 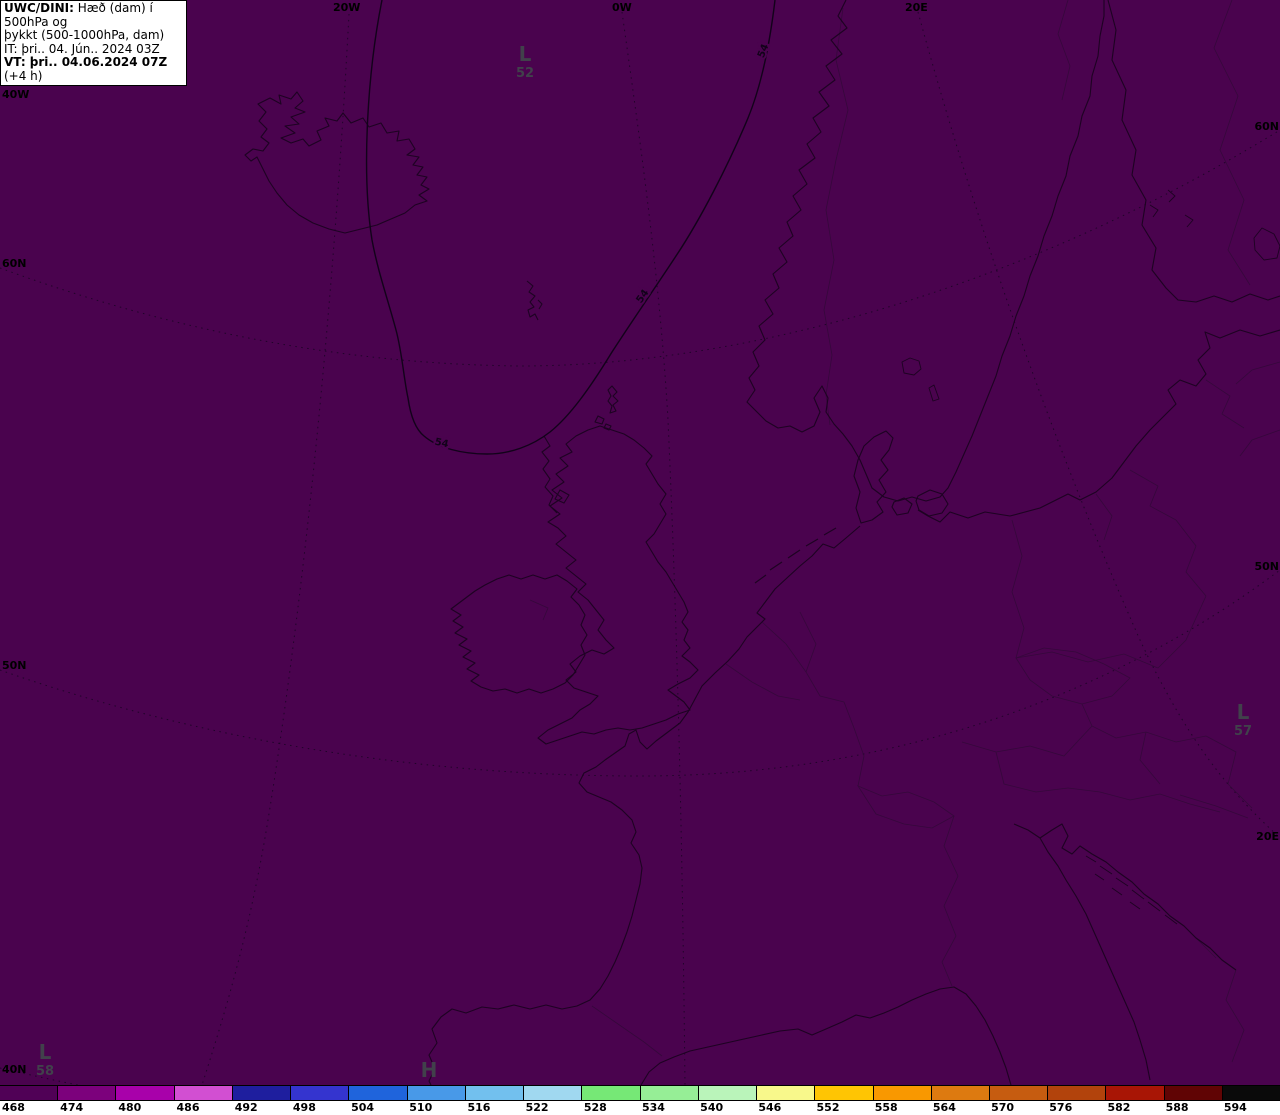 What do you see at coordinates (479, 1107) in the screenshot?
I see `colorbar-tick-label: 516` at bounding box center [479, 1107].